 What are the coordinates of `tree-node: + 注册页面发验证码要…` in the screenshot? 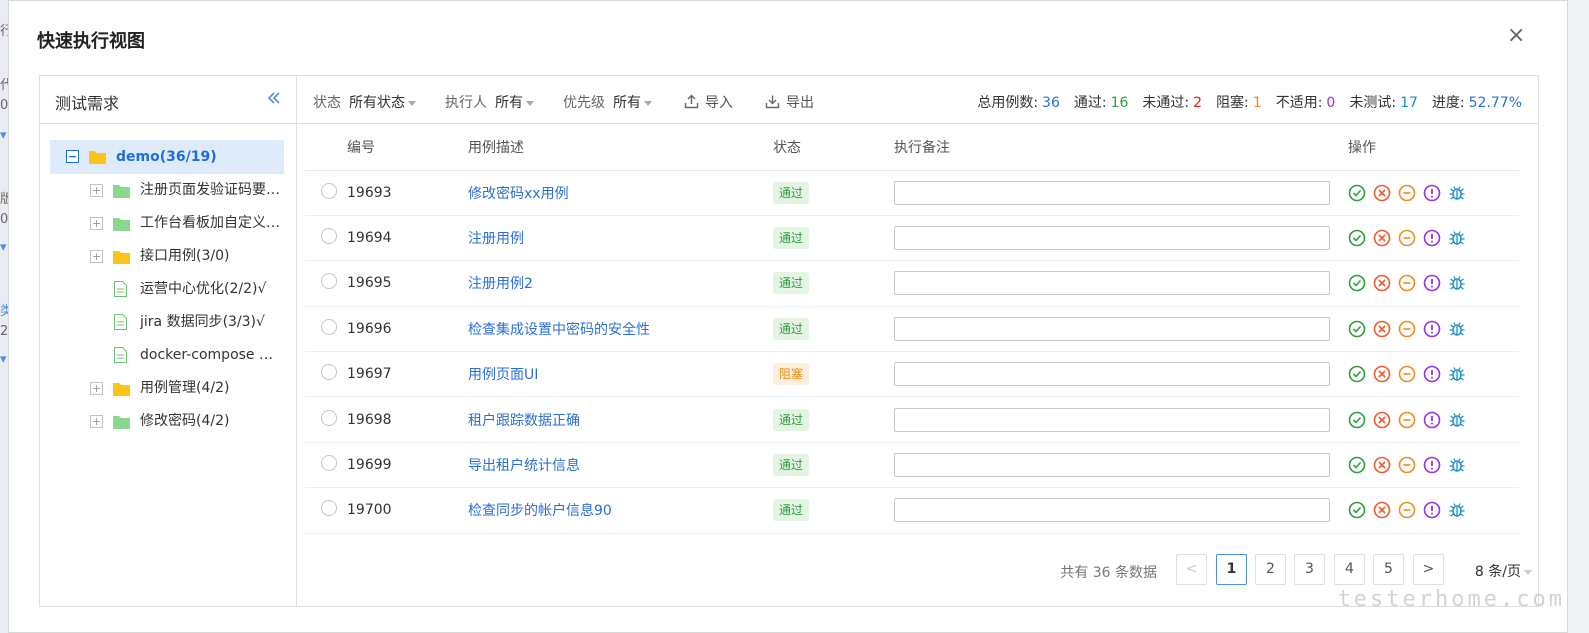 It's located at (167, 190).